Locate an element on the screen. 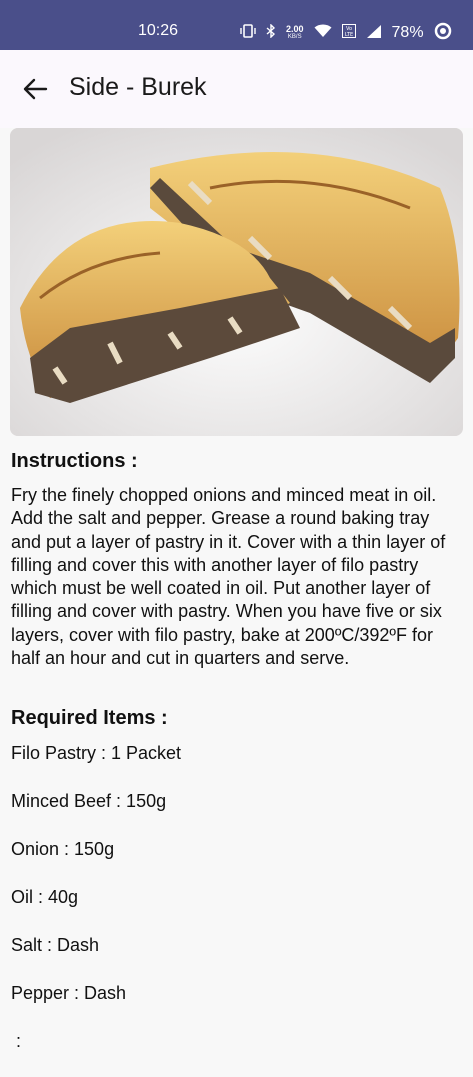 The image size is (473, 1077). page-title: Side - Burek is located at coordinates (138, 87).